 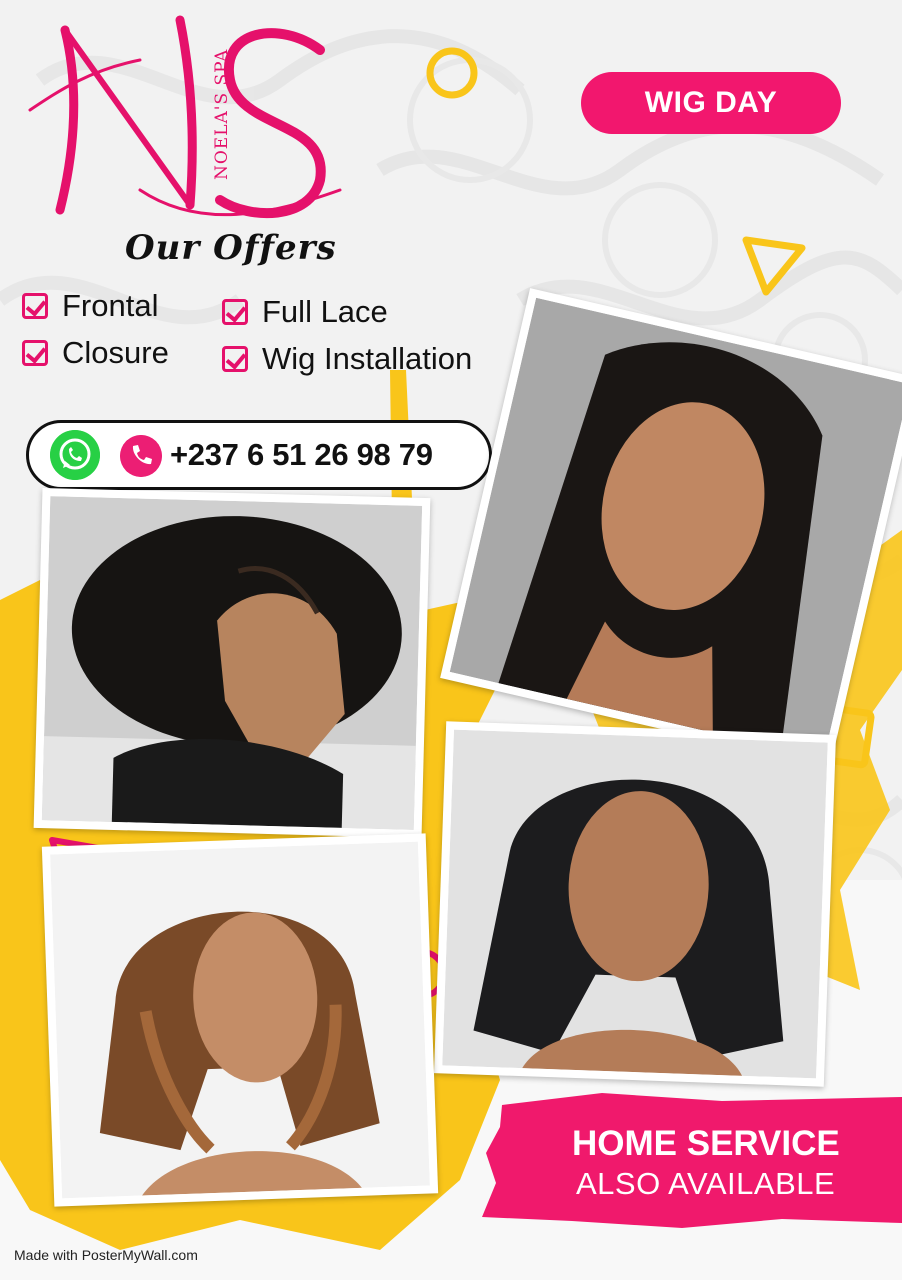 What do you see at coordinates (240, 1020) in the screenshot?
I see `wig-photo-brown-curls` at bounding box center [240, 1020].